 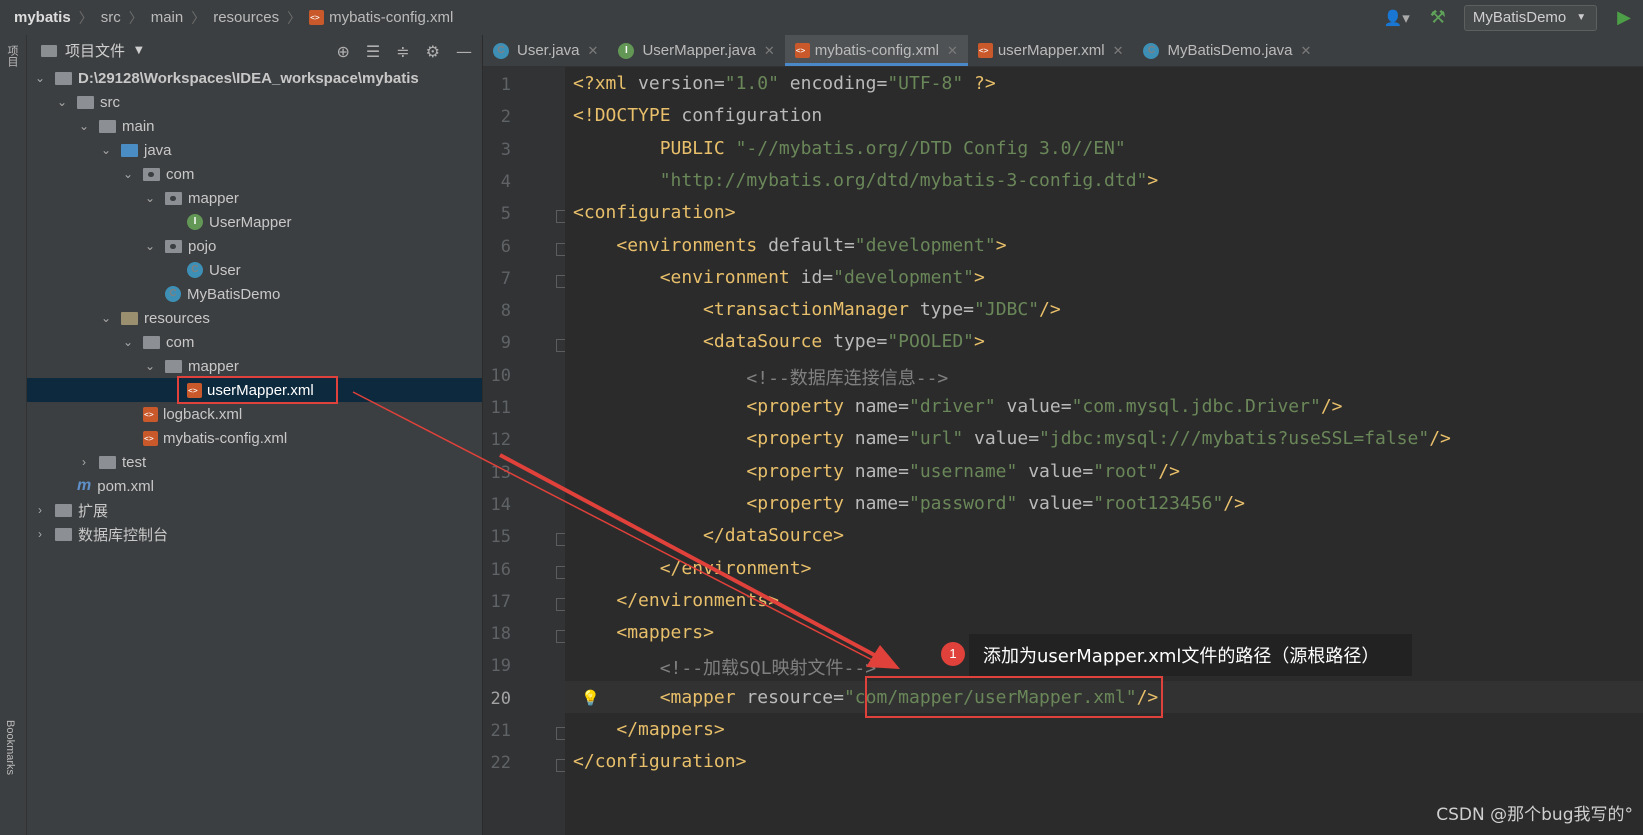 I want to click on thin-arrow-line, so click(x=616, y=528).